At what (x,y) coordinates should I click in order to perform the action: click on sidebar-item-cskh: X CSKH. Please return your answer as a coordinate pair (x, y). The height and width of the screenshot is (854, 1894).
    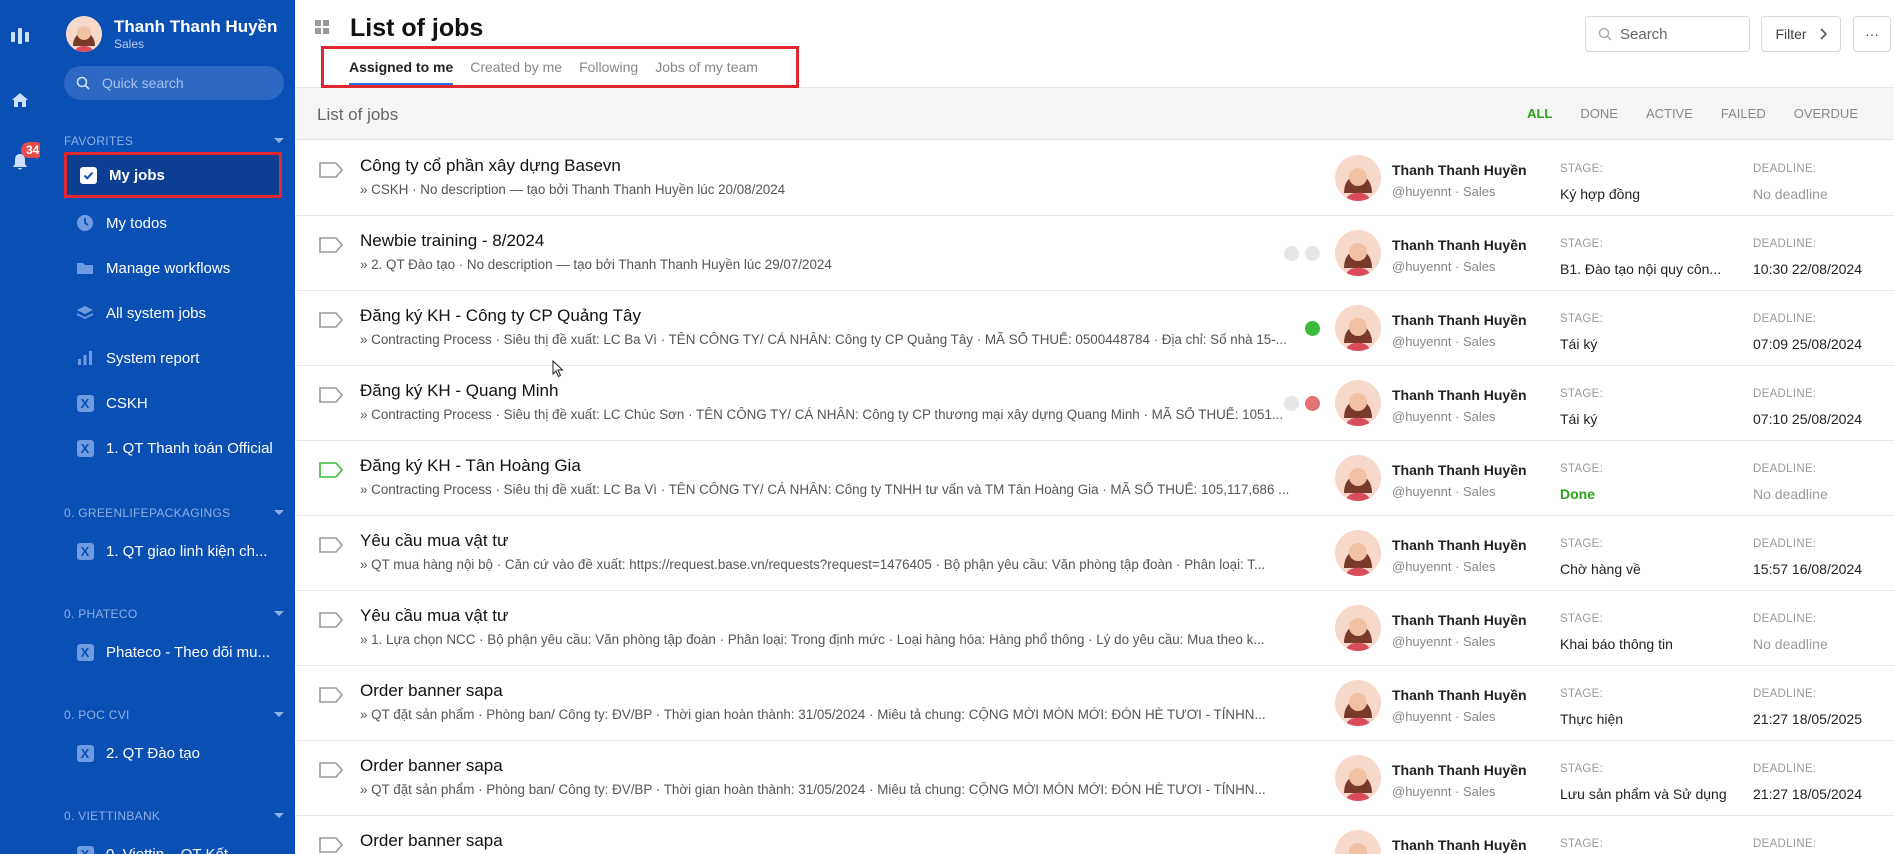
    Looking at the image, I should click on (173, 403).